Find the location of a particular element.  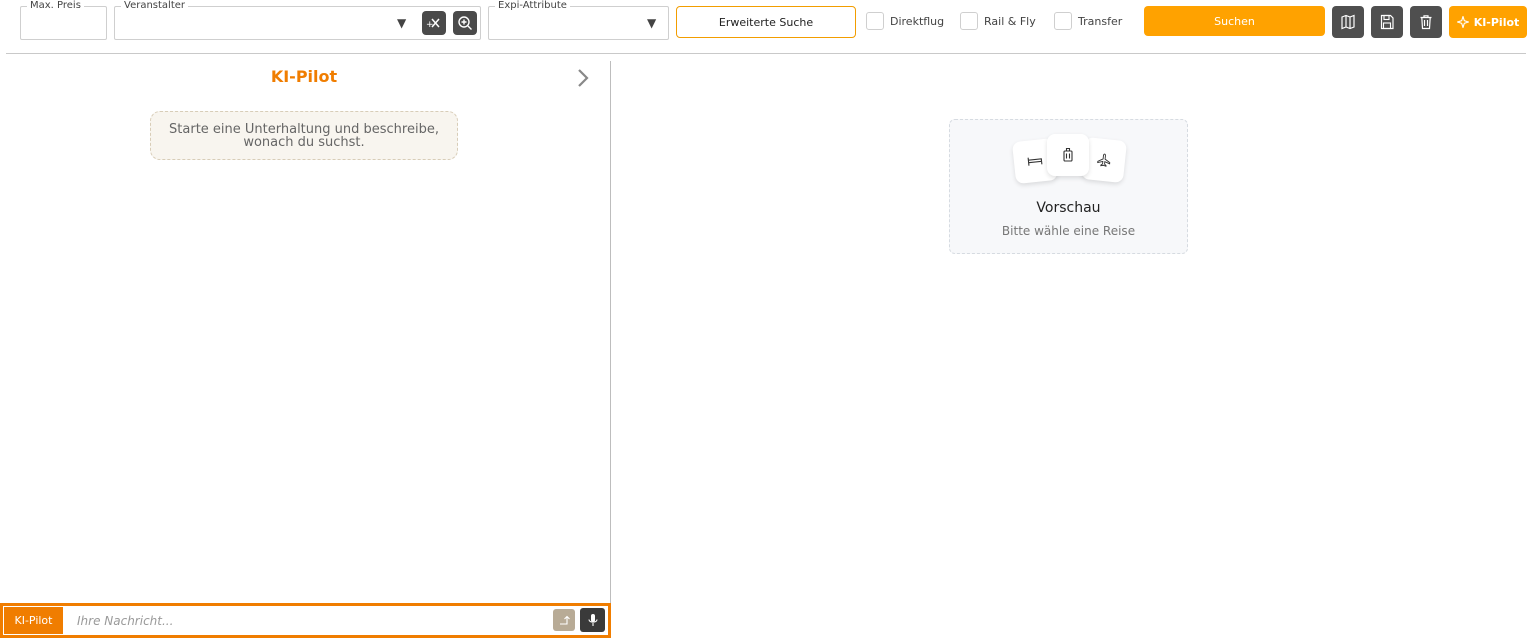

luggage-icon is located at coordinates (1068, 154).